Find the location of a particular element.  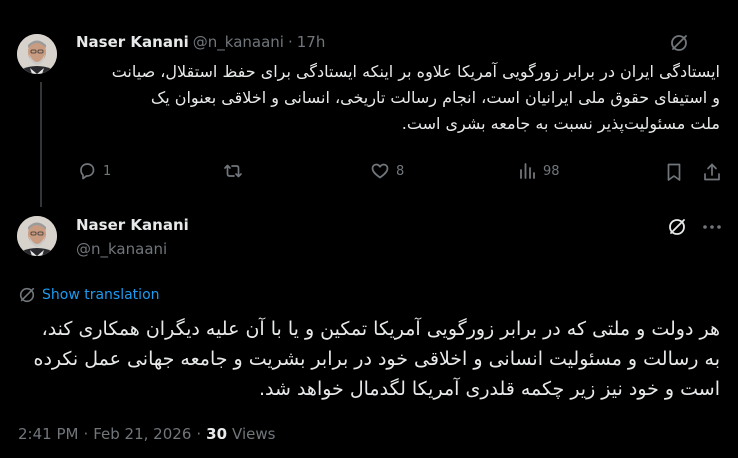

tweet-author-block: Naser Kanani is located at coordinates (132, 225).